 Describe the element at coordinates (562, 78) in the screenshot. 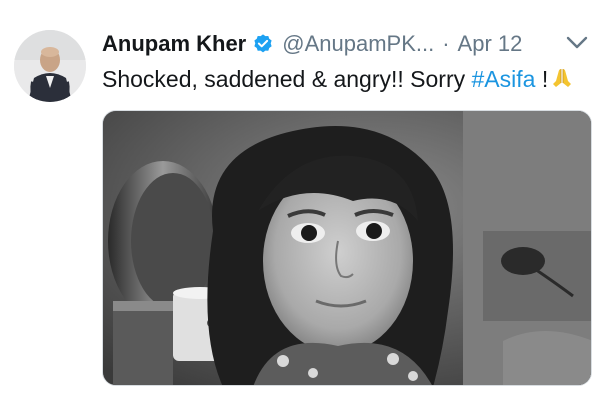

I see `folded-hands-emoji-icon` at that location.